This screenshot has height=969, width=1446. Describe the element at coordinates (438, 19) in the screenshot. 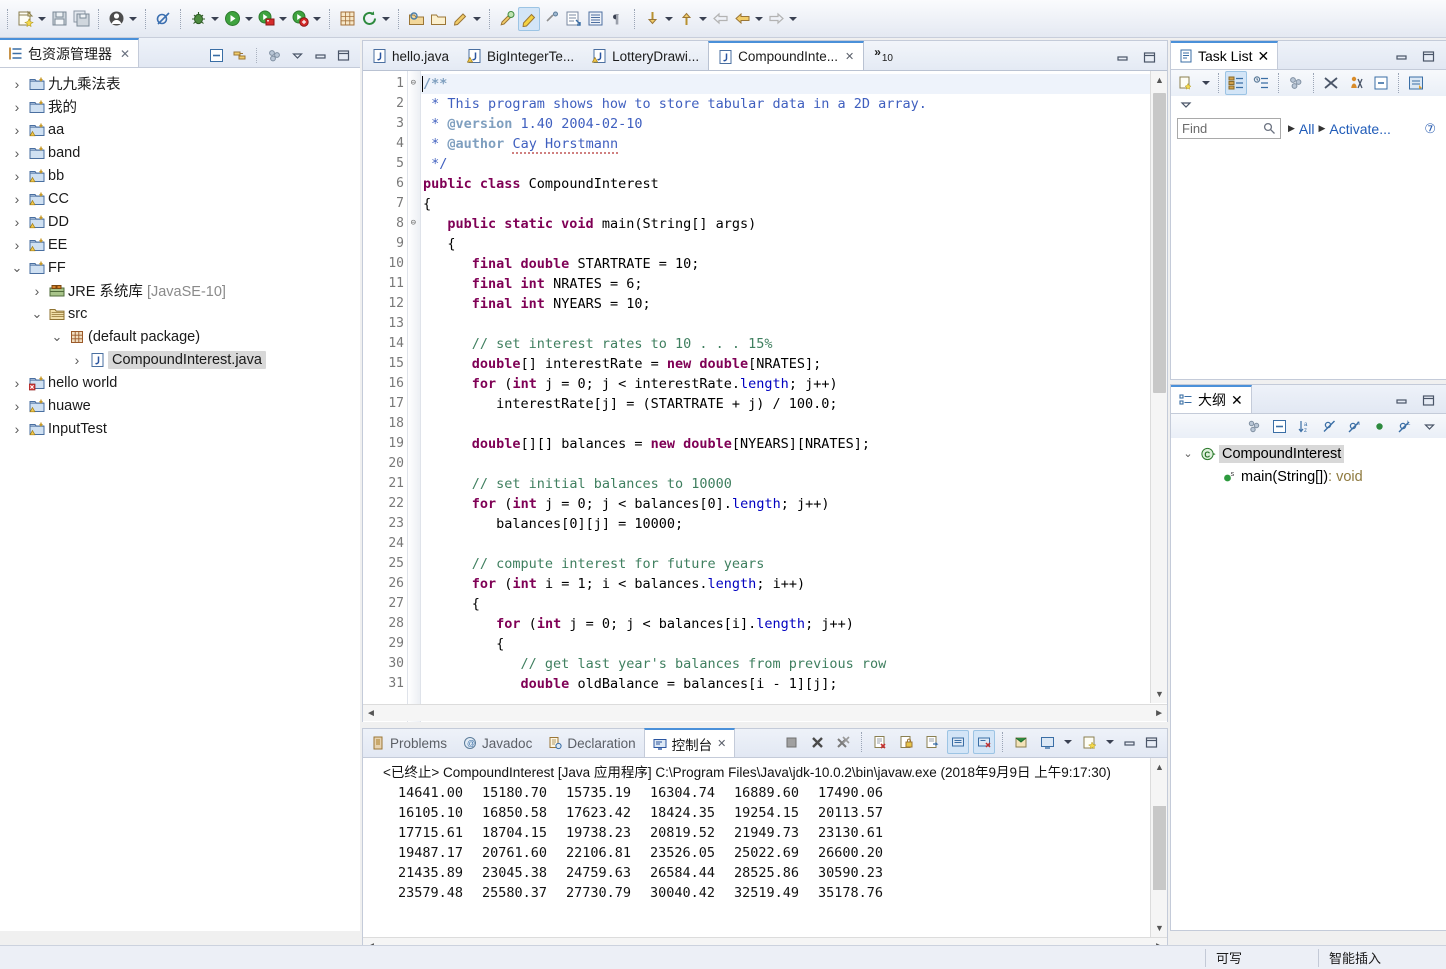

I see `open-task-icon` at that location.